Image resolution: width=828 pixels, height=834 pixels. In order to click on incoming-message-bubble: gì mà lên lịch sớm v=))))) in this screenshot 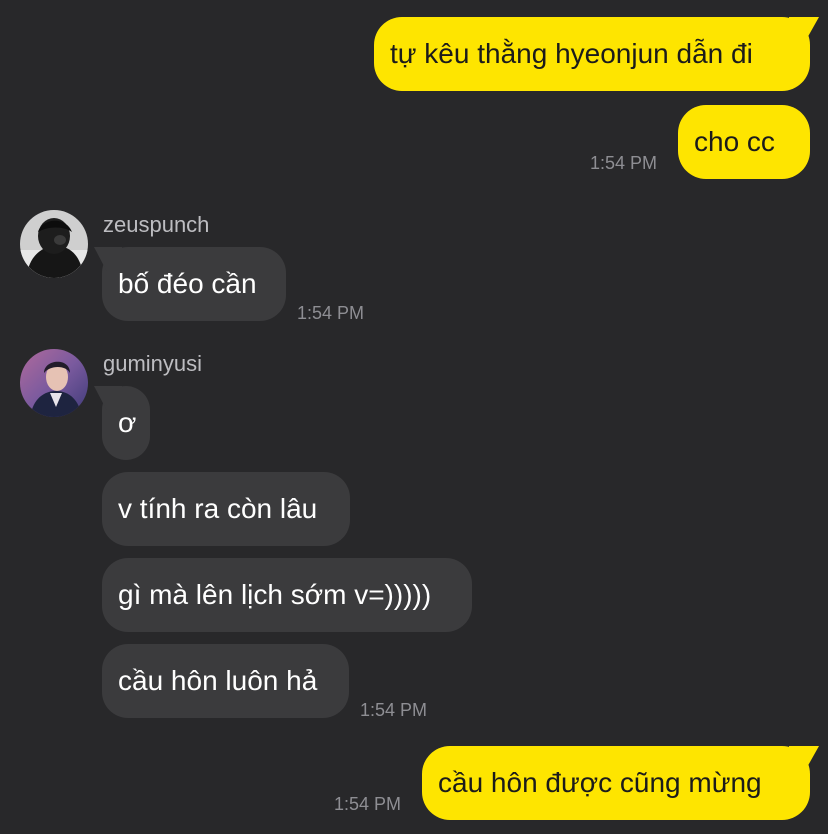, I will do `click(287, 595)`.